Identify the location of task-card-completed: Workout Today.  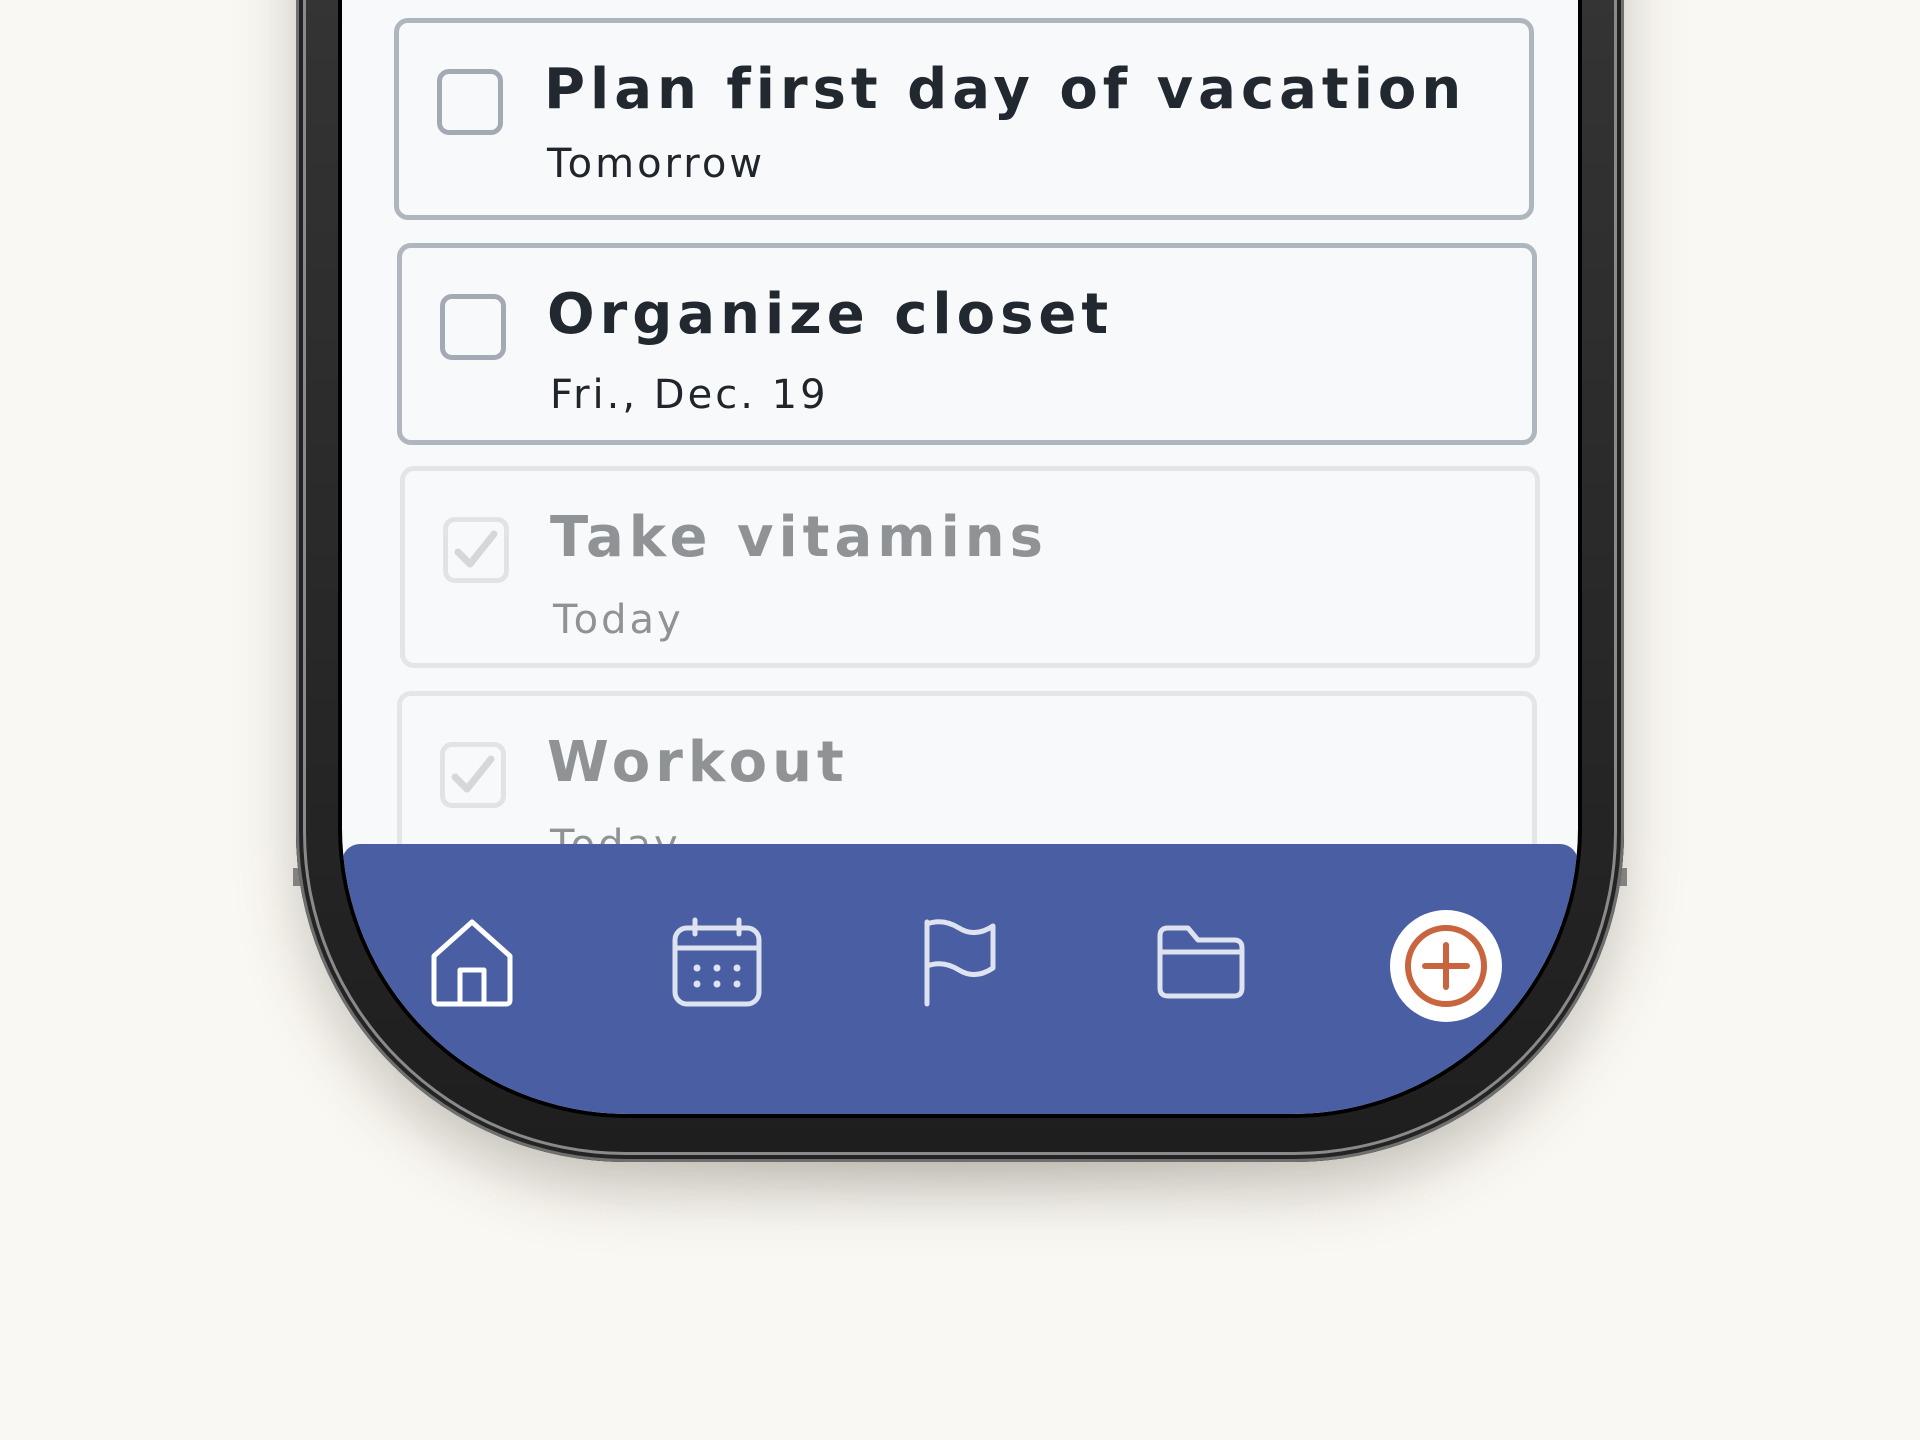
(967, 768).